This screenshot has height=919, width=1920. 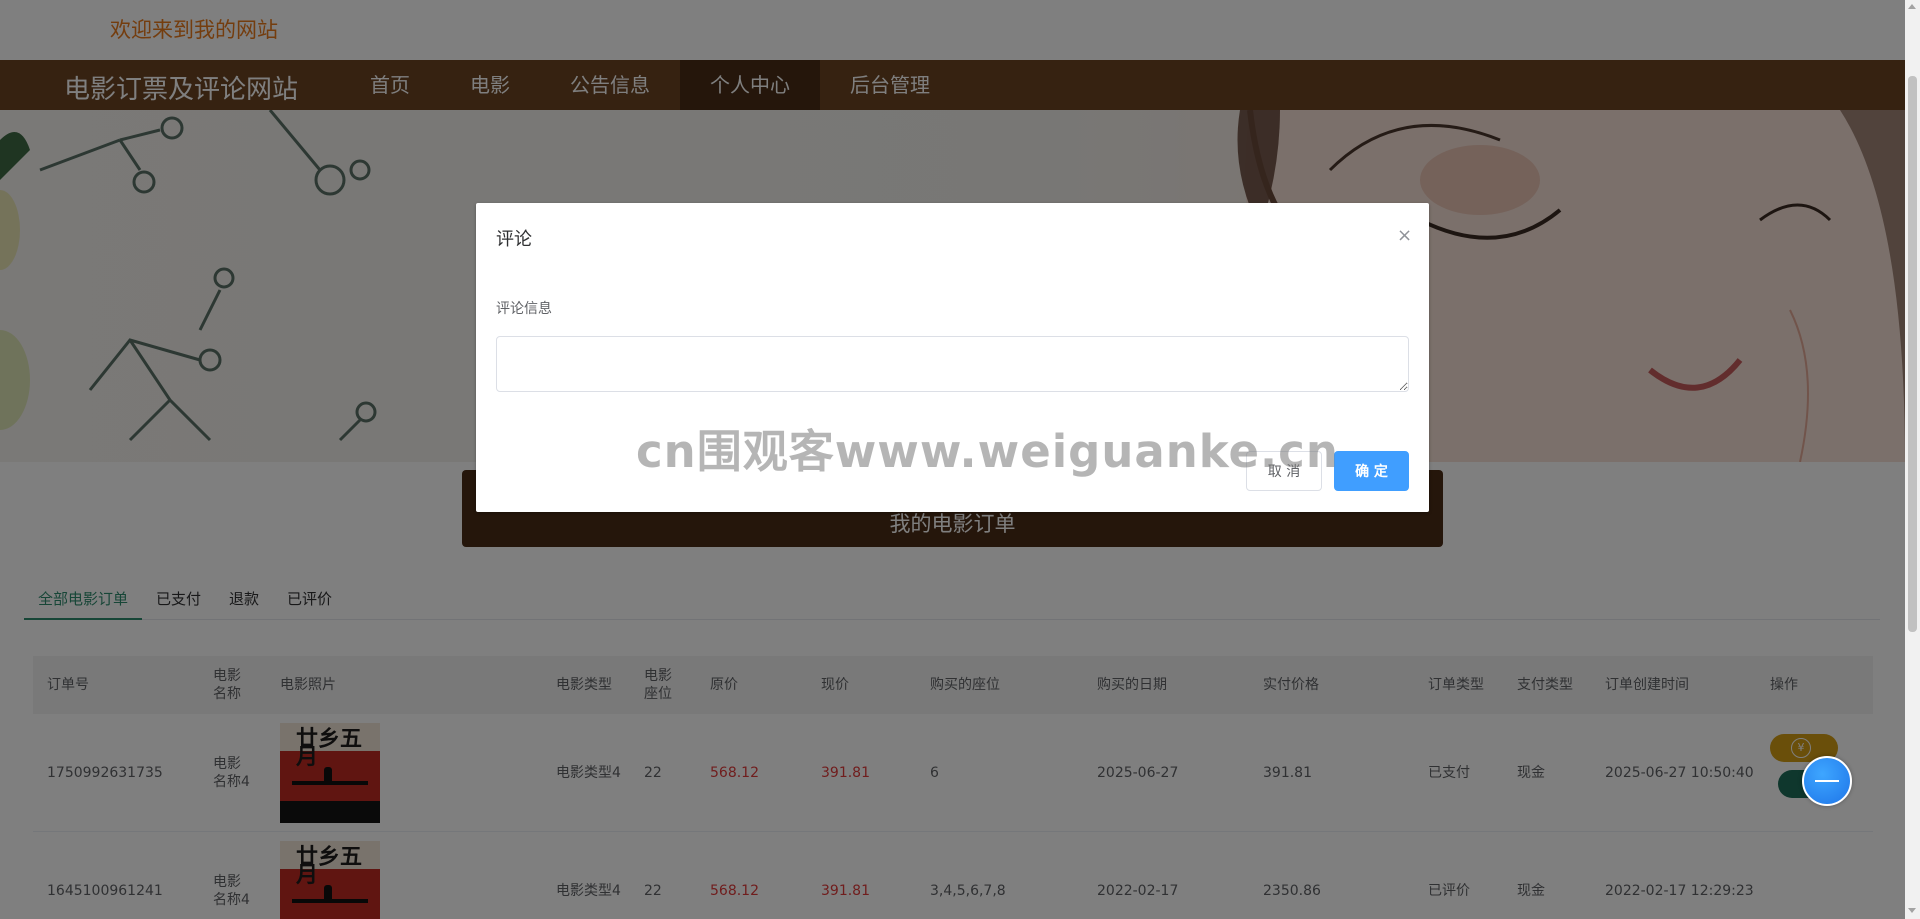 I want to click on confirm-button: 确 定, so click(x=1371, y=471).